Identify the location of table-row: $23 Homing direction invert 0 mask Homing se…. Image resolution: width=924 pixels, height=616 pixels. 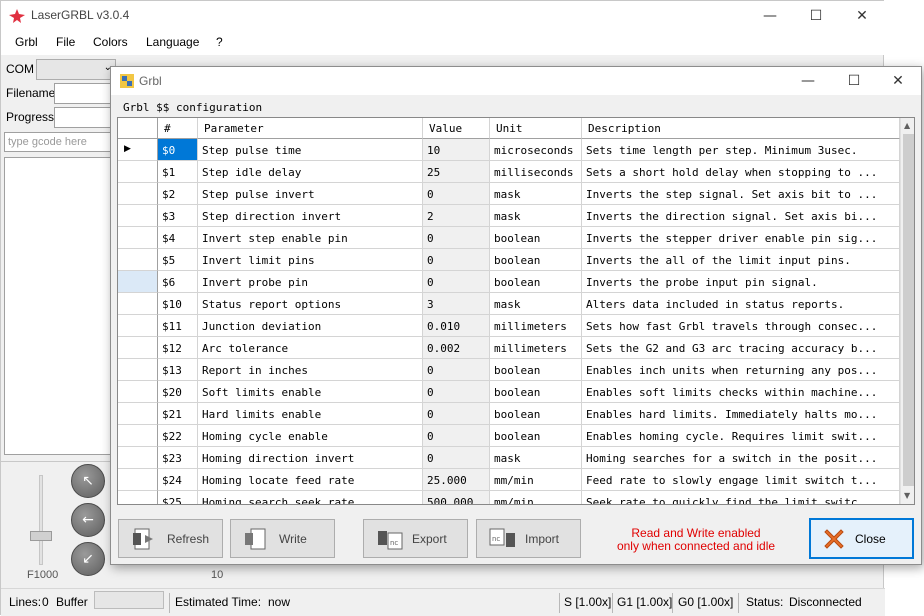
(509, 458).